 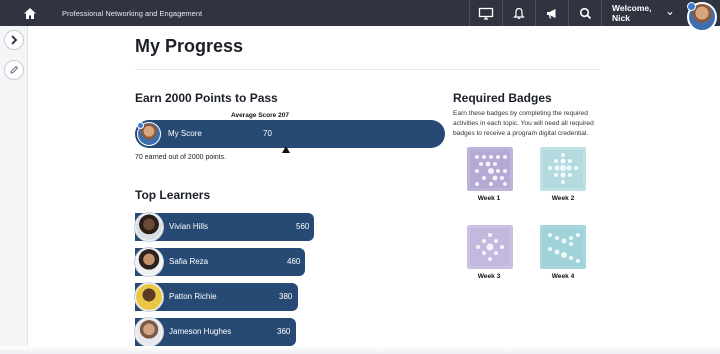 What do you see at coordinates (502, 98) in the screenshot?
I see `required-badges-heading: Required Badges` at bounding box center [502, 98].